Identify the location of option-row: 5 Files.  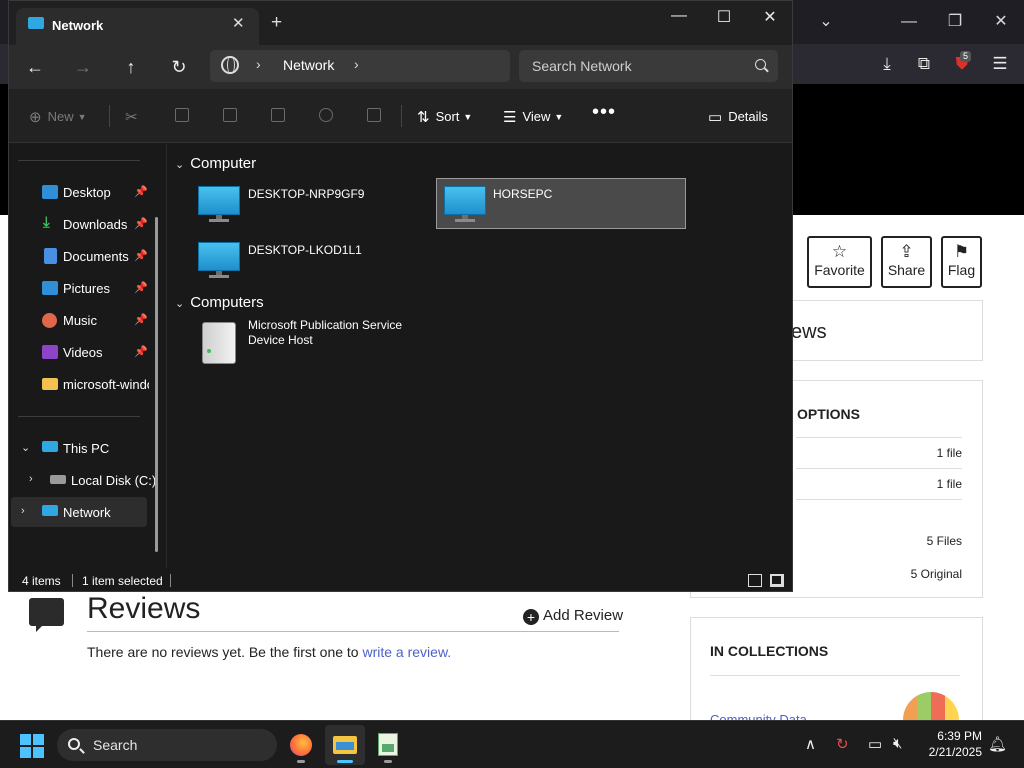
(879, 529).